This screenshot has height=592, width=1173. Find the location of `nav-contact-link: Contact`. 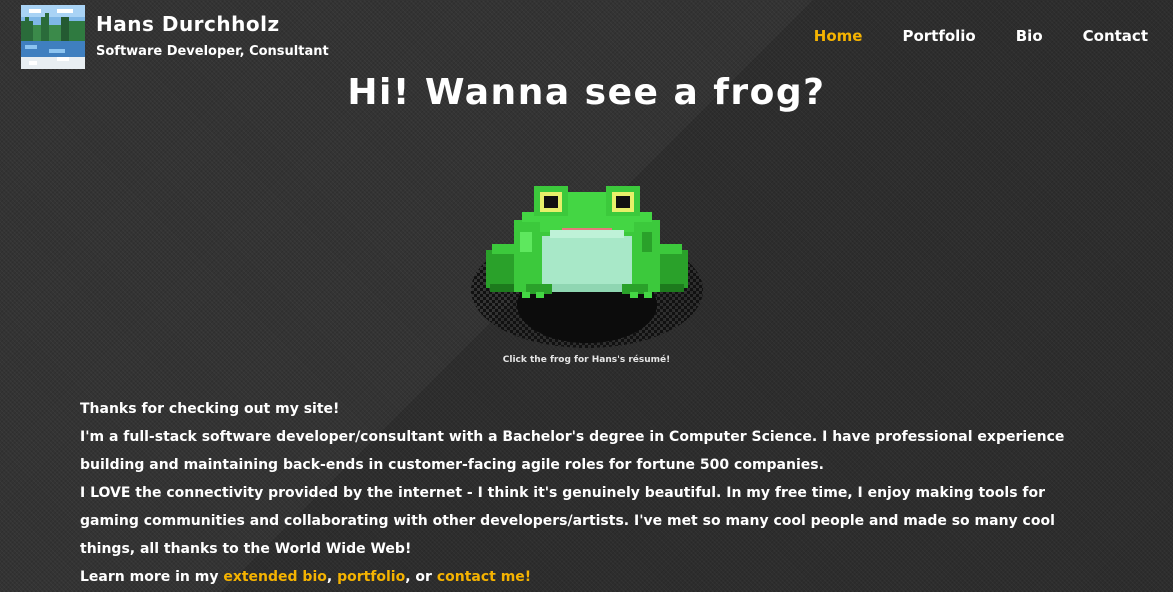

nav-contact-link: Contact is located at coordinates (1115, 36).